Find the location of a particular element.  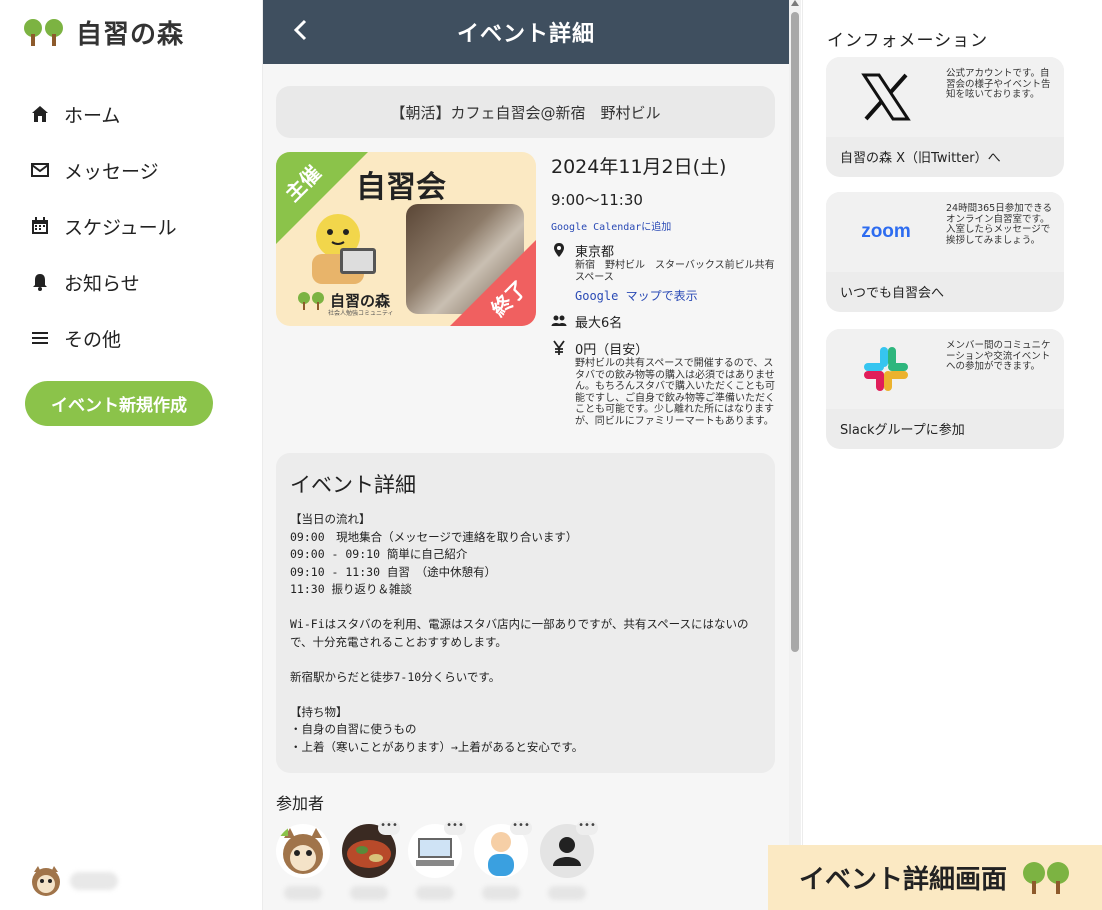

detail-heading: イベント詳細 is located at coordinates (353, 485).